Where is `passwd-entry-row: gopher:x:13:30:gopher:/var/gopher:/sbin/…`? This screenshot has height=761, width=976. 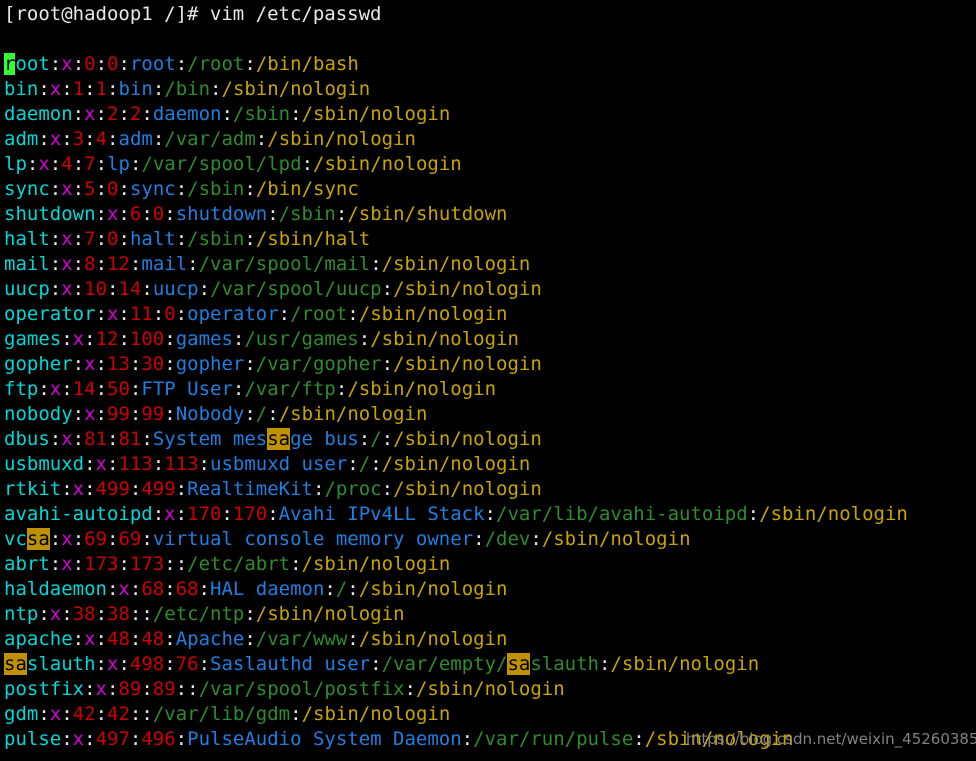 passwd-entry-row: gopher:x:13:30:gopher:/var/gopher:/sbin/… is located at coordinates (456, 364).